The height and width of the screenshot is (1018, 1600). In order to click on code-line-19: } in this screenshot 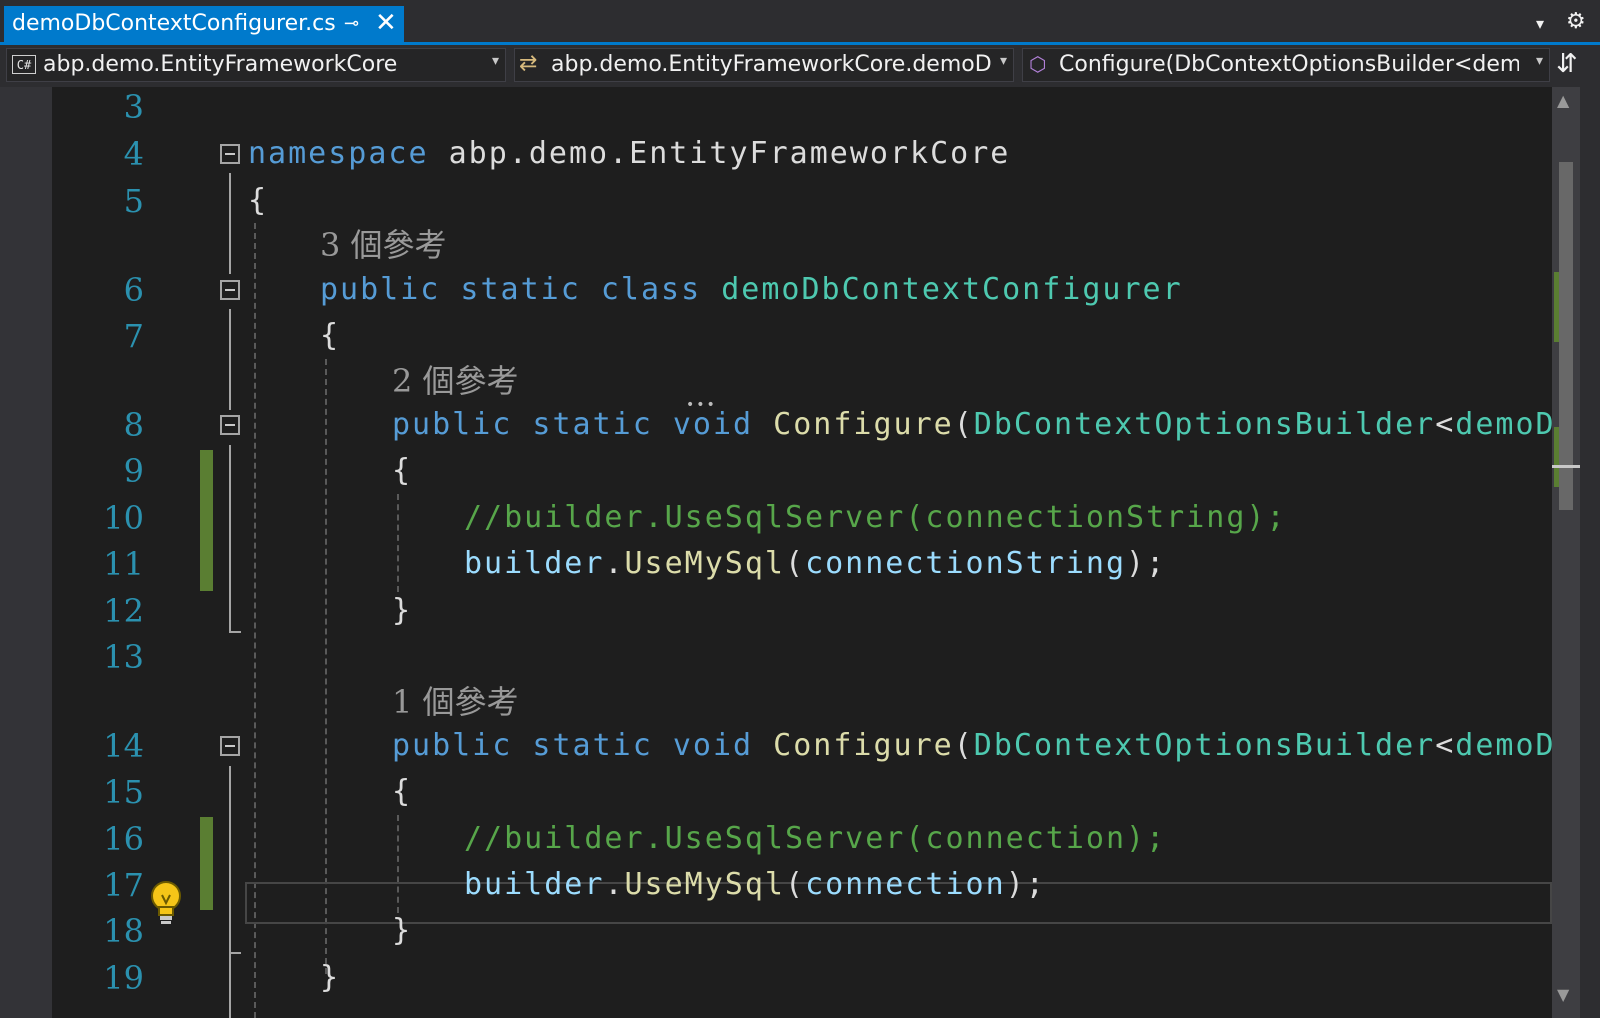, I will do `click(330, 977)`.